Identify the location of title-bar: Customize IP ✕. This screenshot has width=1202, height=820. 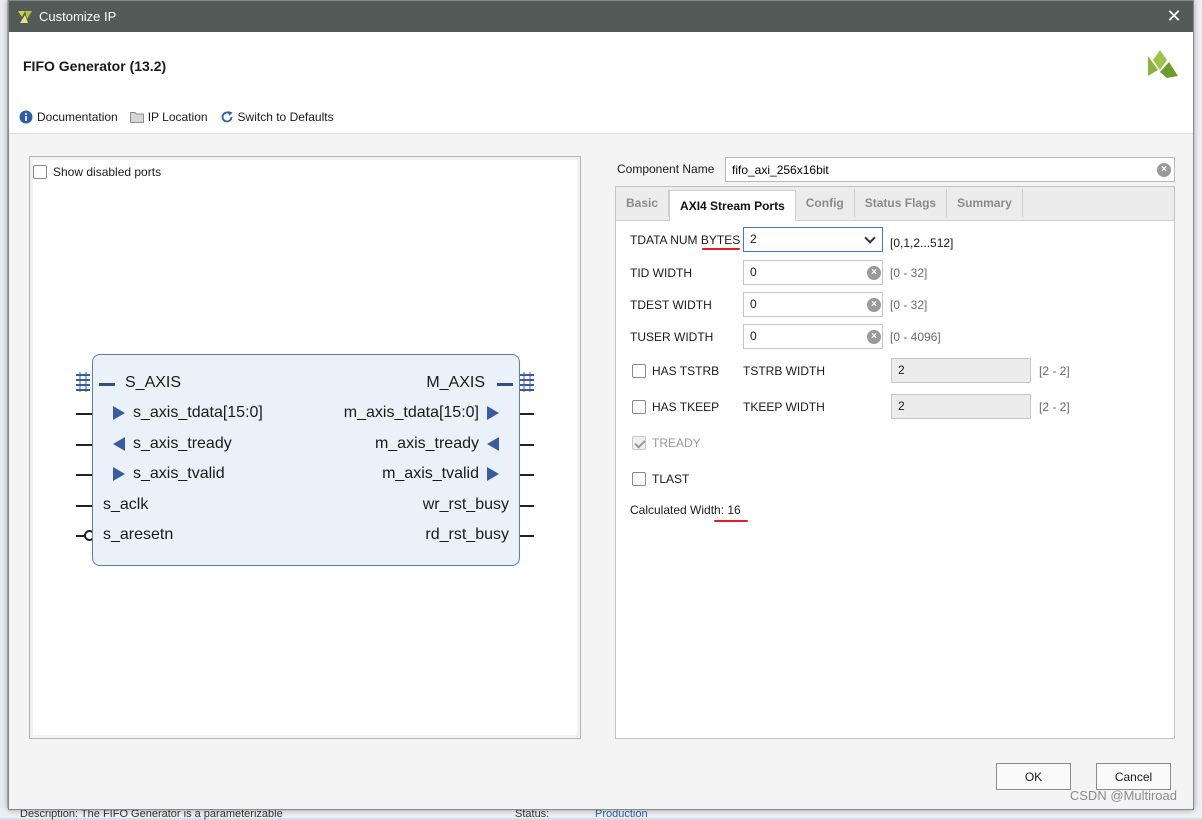
(601, 16).